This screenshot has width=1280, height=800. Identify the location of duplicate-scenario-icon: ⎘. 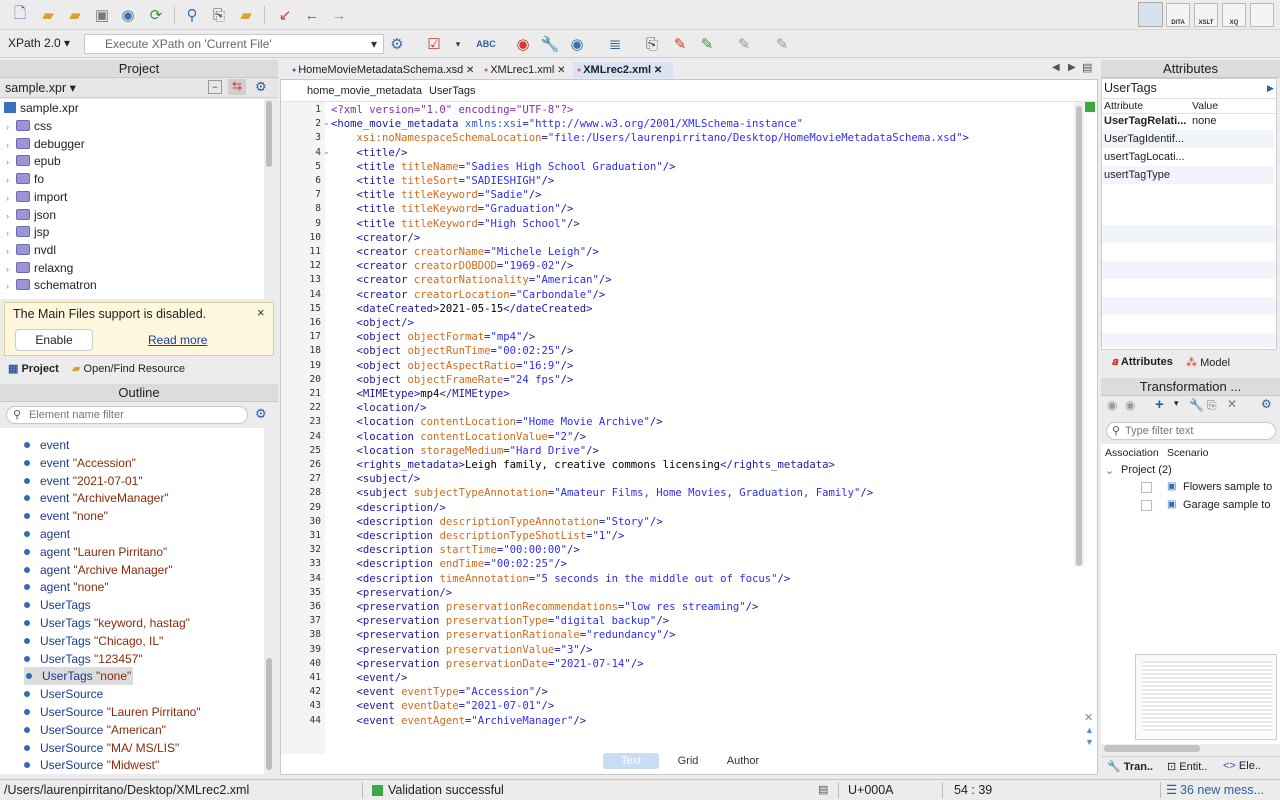
(1212, 405).